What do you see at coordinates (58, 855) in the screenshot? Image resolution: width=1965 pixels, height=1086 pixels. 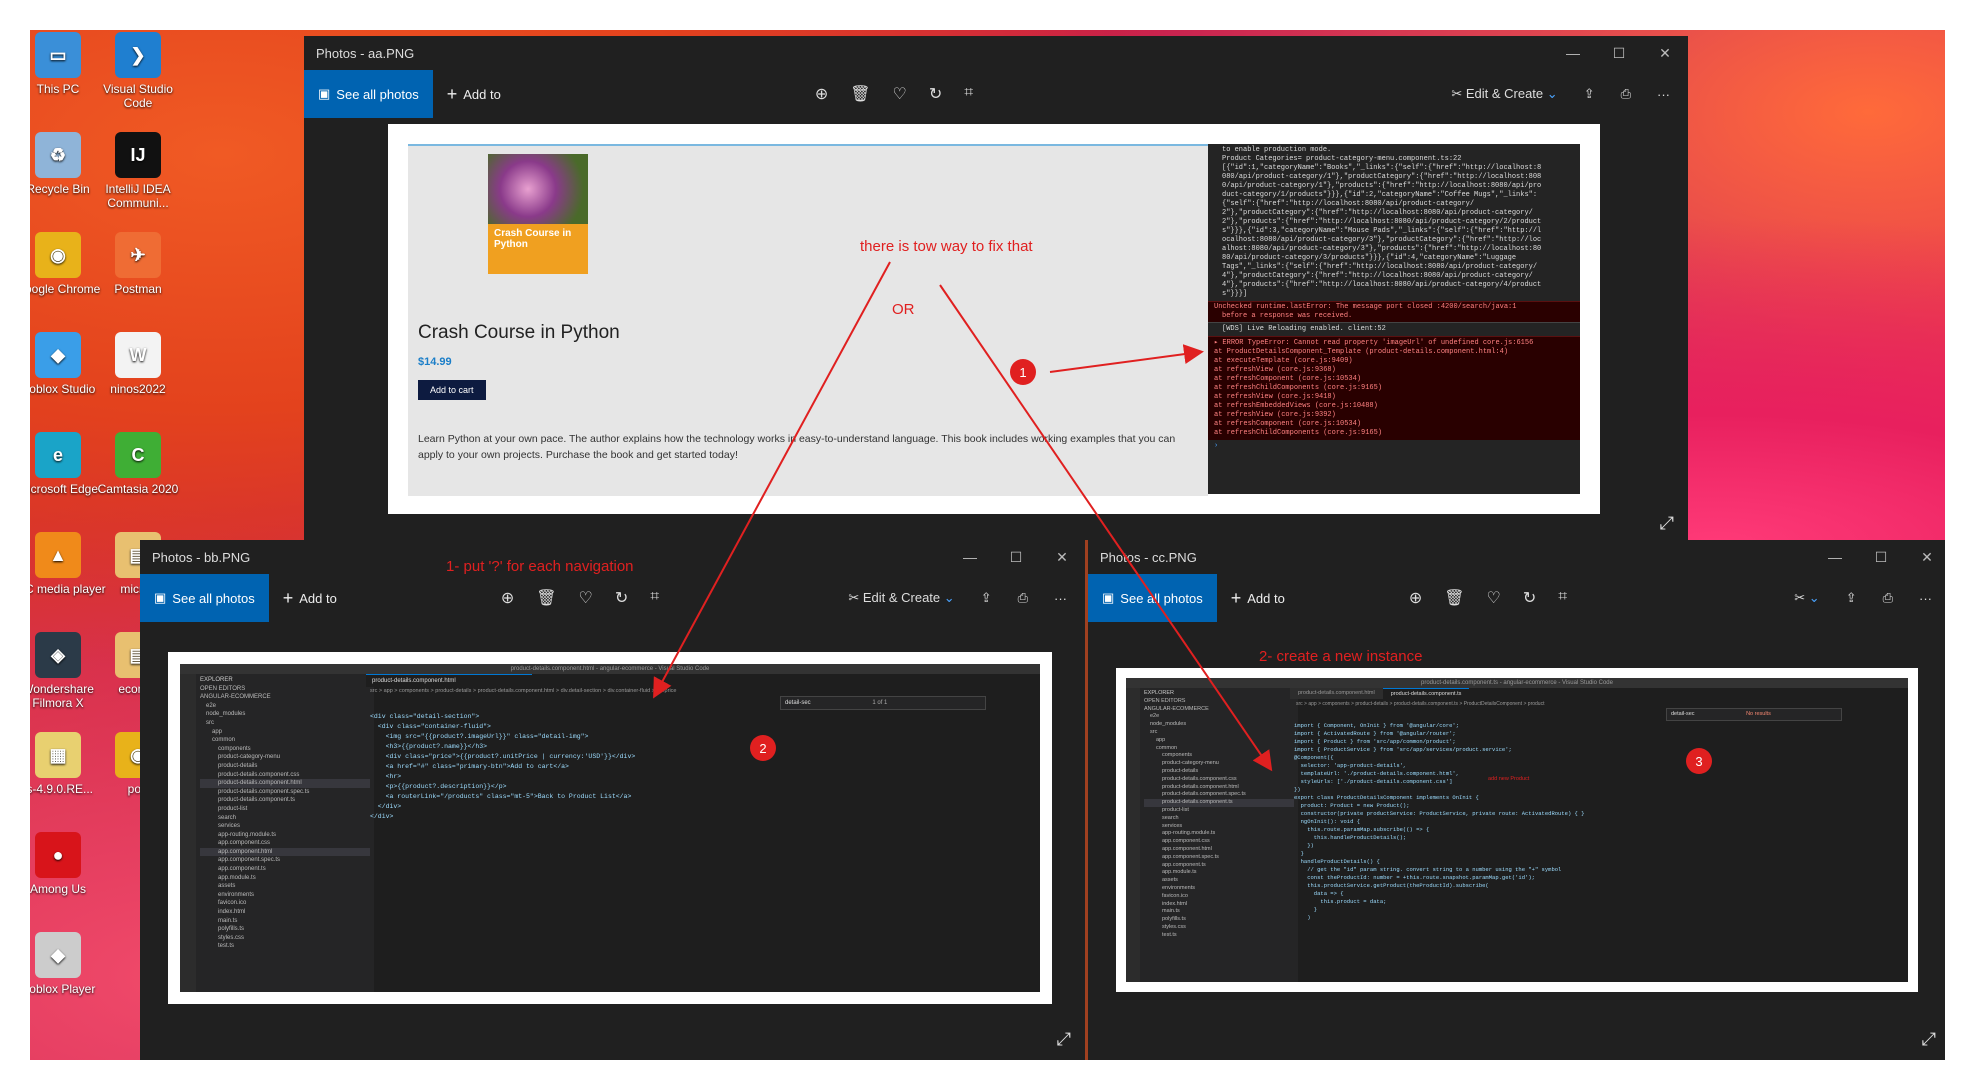 I see `app-icon: ●` at bounding box center [58, 855].